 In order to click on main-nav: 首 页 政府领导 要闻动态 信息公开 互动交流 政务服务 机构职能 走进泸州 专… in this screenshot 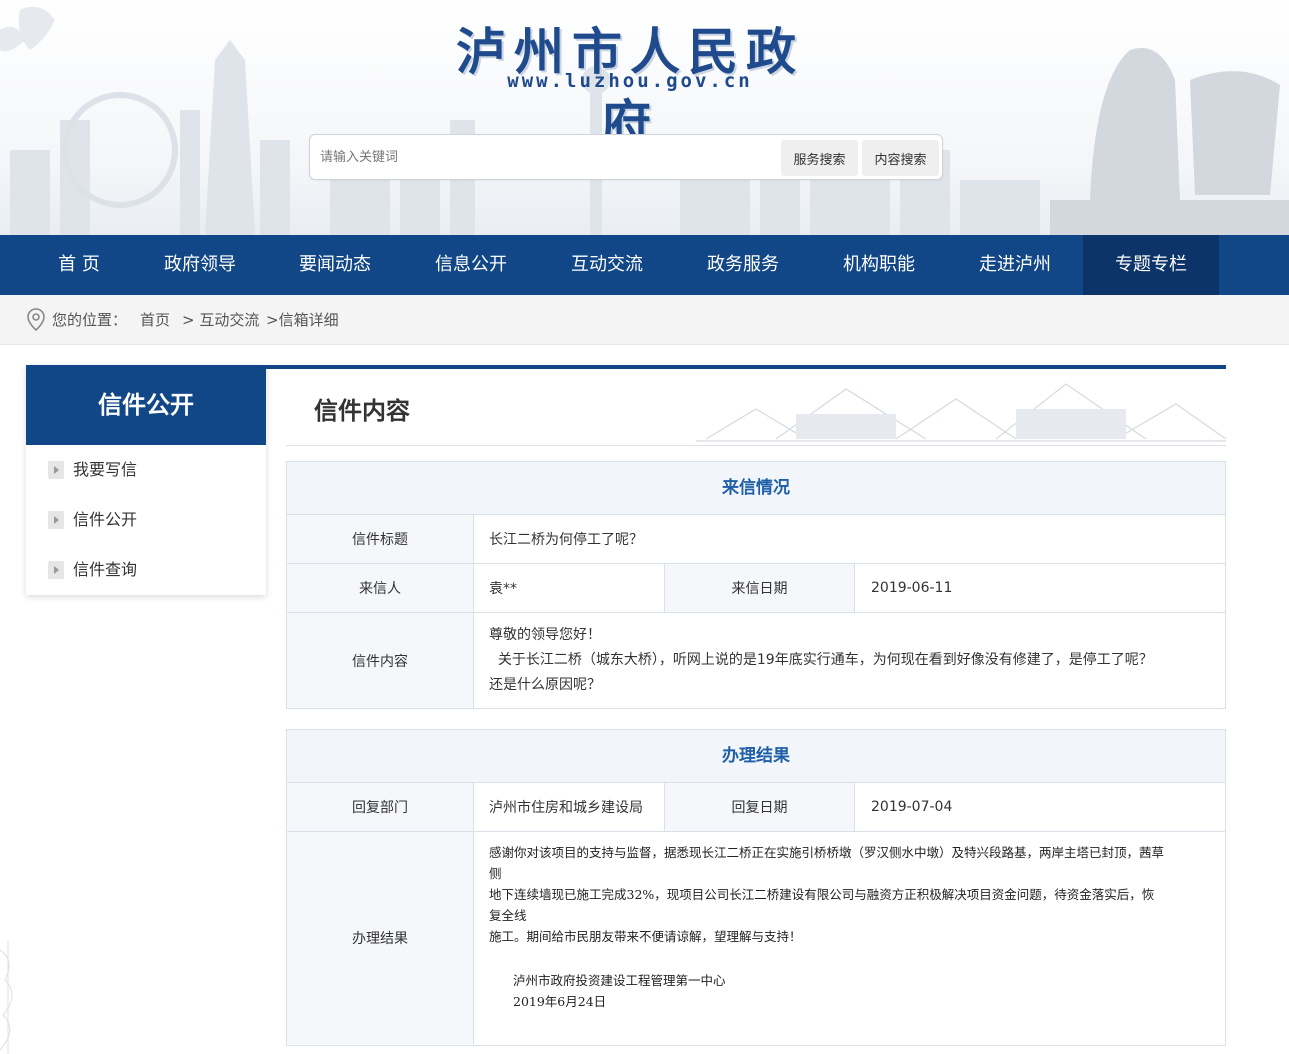, I will do `click(644, 265)`.